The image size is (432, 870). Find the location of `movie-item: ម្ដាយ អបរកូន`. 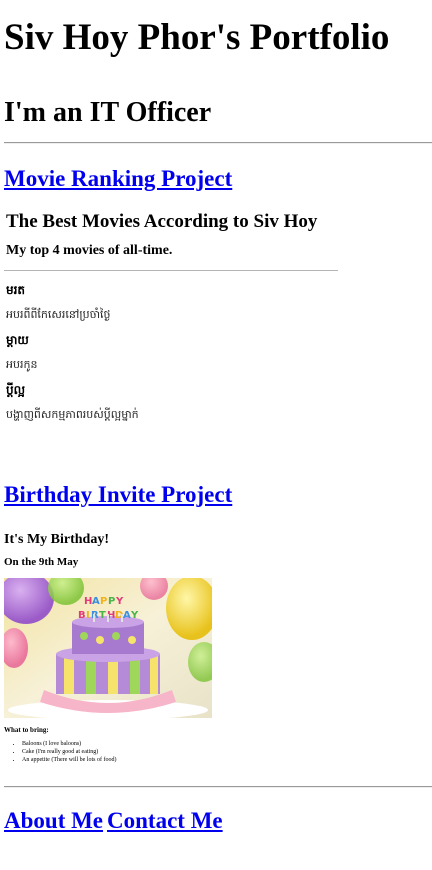

movie-item: ម្ដាយ អបរកូន is located at coordinates (171, 352).